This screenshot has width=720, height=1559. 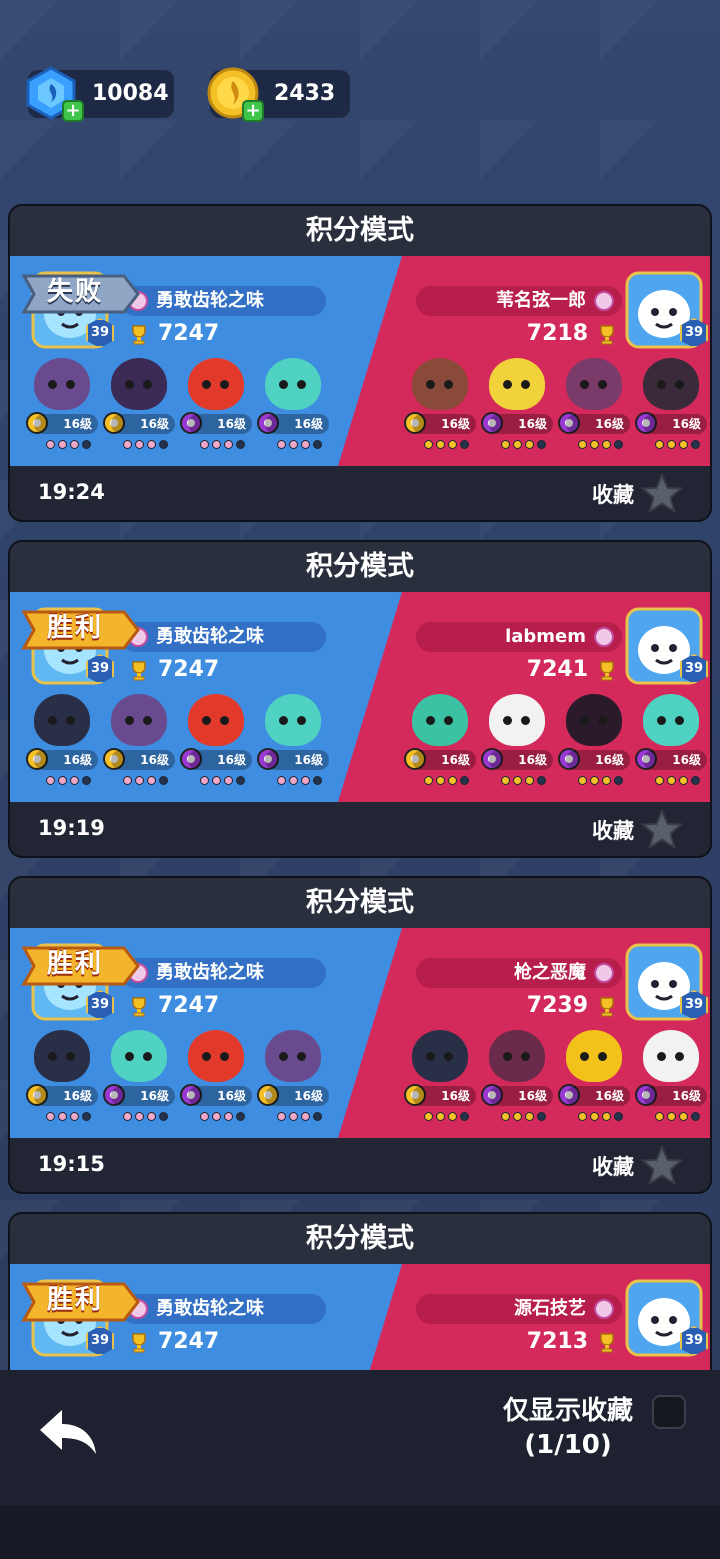 What do you see at coordinates (557, 1005) in the screenshot?
I see `score-text: 7239` at bounding box center [557, 1005].